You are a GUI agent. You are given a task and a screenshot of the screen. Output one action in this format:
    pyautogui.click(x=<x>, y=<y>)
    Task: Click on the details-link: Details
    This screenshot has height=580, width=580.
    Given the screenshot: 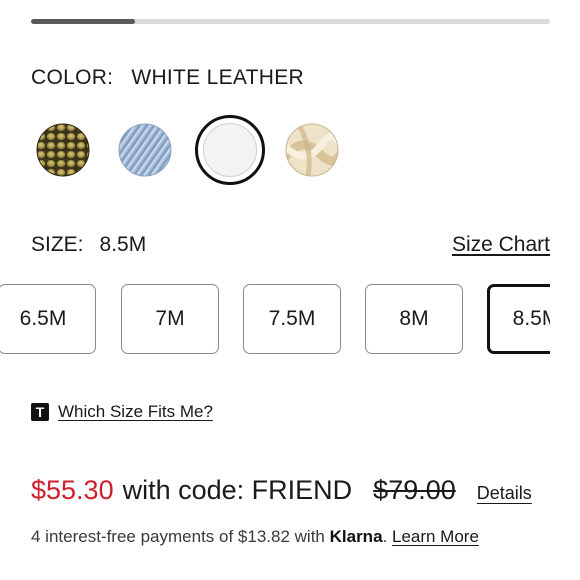 What is the action you would take?
    pyautogui.click(x=504, y=493)
    